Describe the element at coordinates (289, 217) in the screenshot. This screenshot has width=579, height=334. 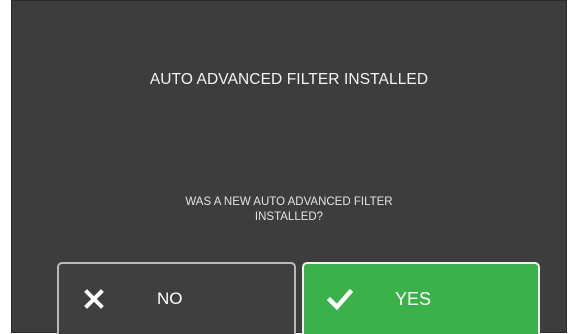
I see `question-line-2: INSTALLED?` at that location.